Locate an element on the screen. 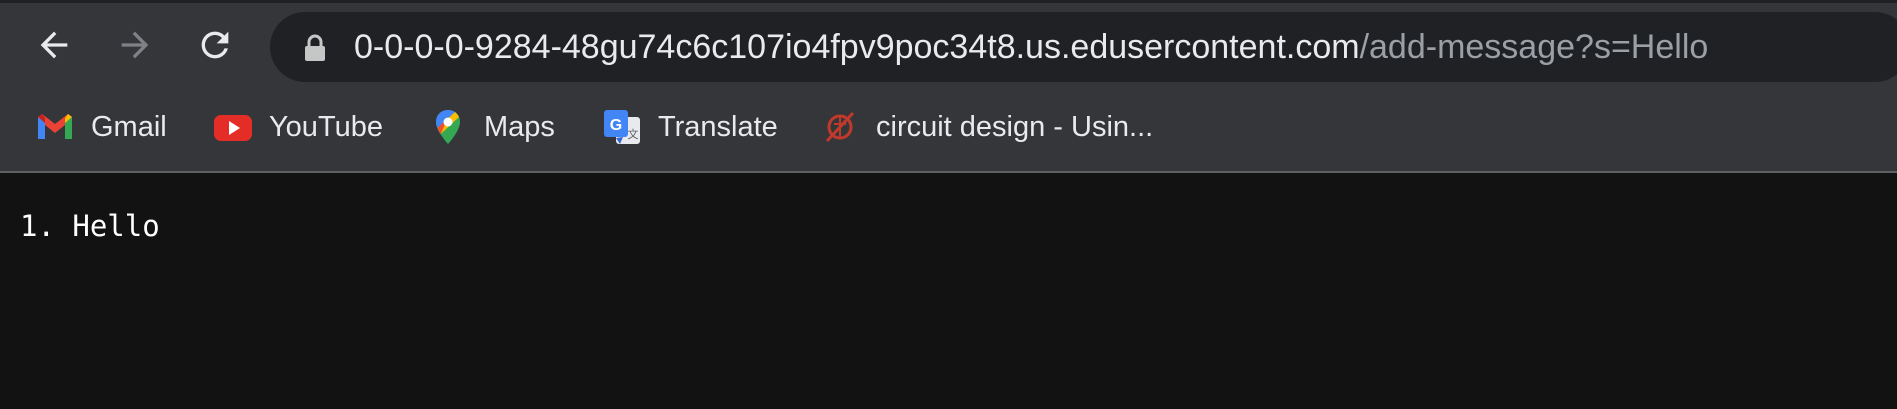 The height and width of the screenshot is (409, 1897). reload-icon is located at coordinates (215, 45).